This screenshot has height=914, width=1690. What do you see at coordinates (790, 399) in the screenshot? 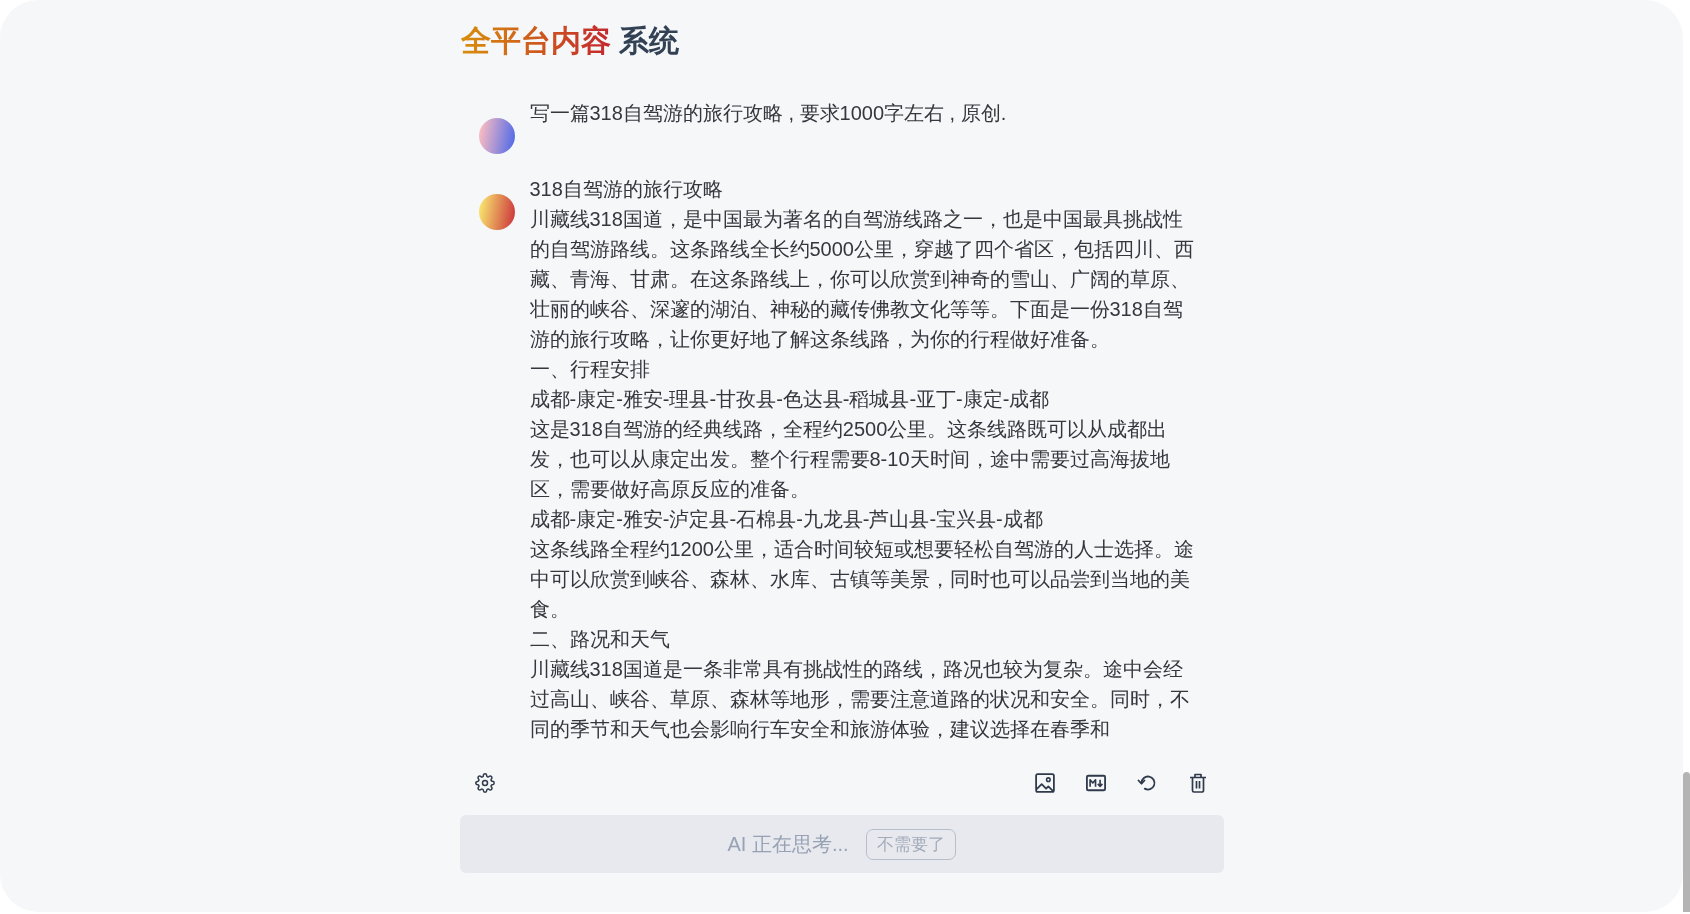
I see `message-text: 成都-康定-雅安-理县-甘孜县-色达县-稻城县-亚丁-康定-成都` at bounding box center [790, 399].